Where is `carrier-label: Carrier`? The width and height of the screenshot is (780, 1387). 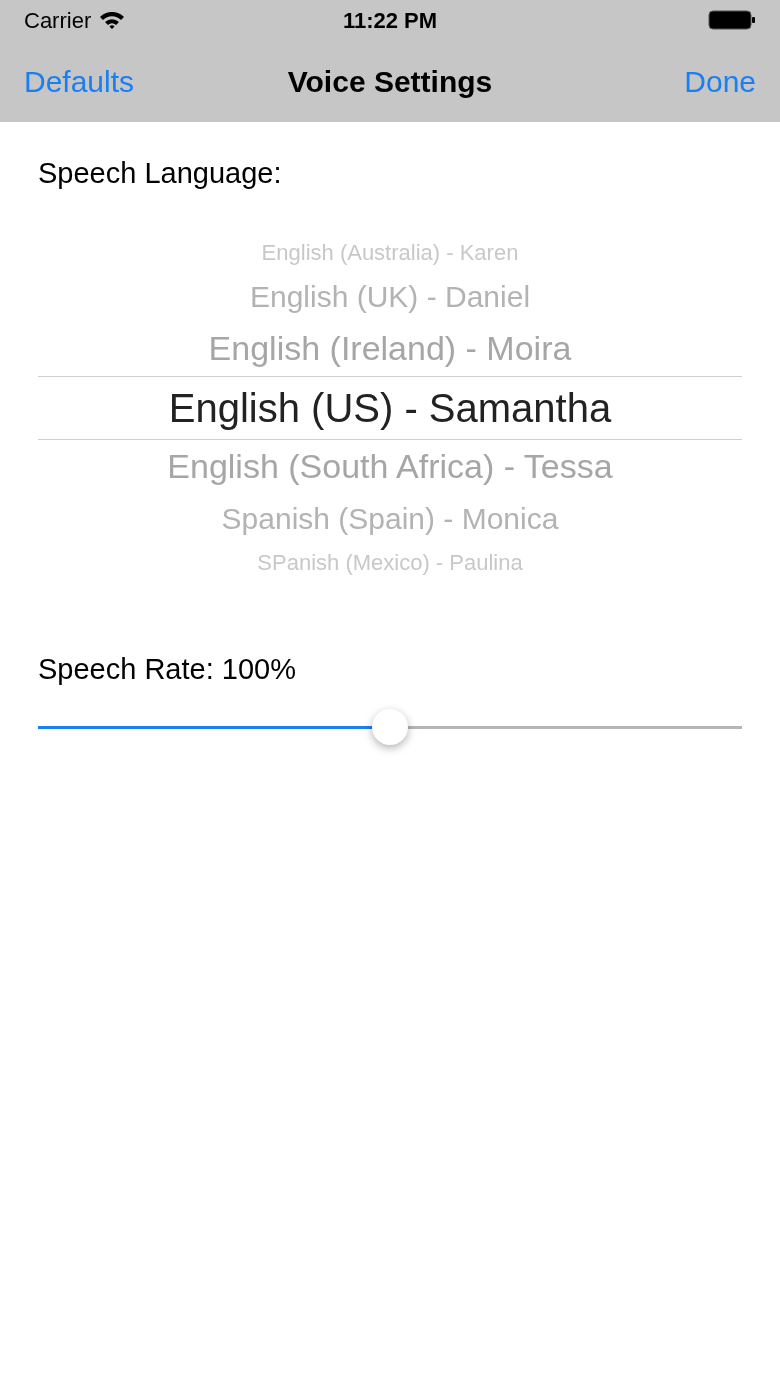
carrier-label: Carrier is located at coordinates (58, 20).